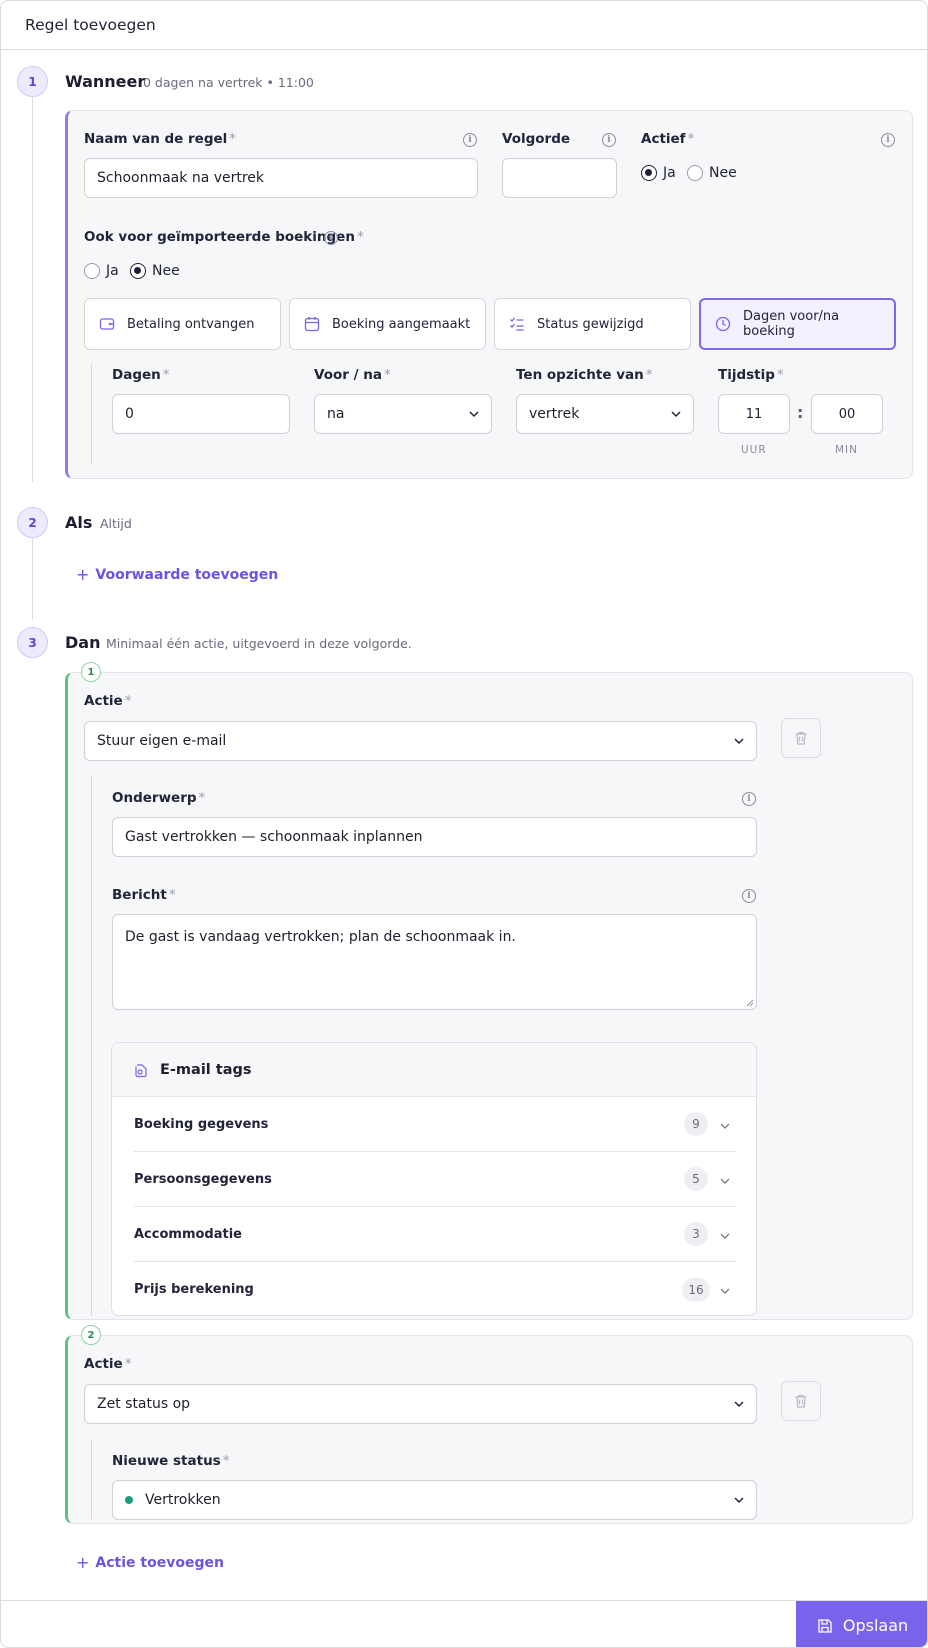  I want to click on subject-input: Gast vertrokken — schoonmaak inplannen, so click(434, 837).